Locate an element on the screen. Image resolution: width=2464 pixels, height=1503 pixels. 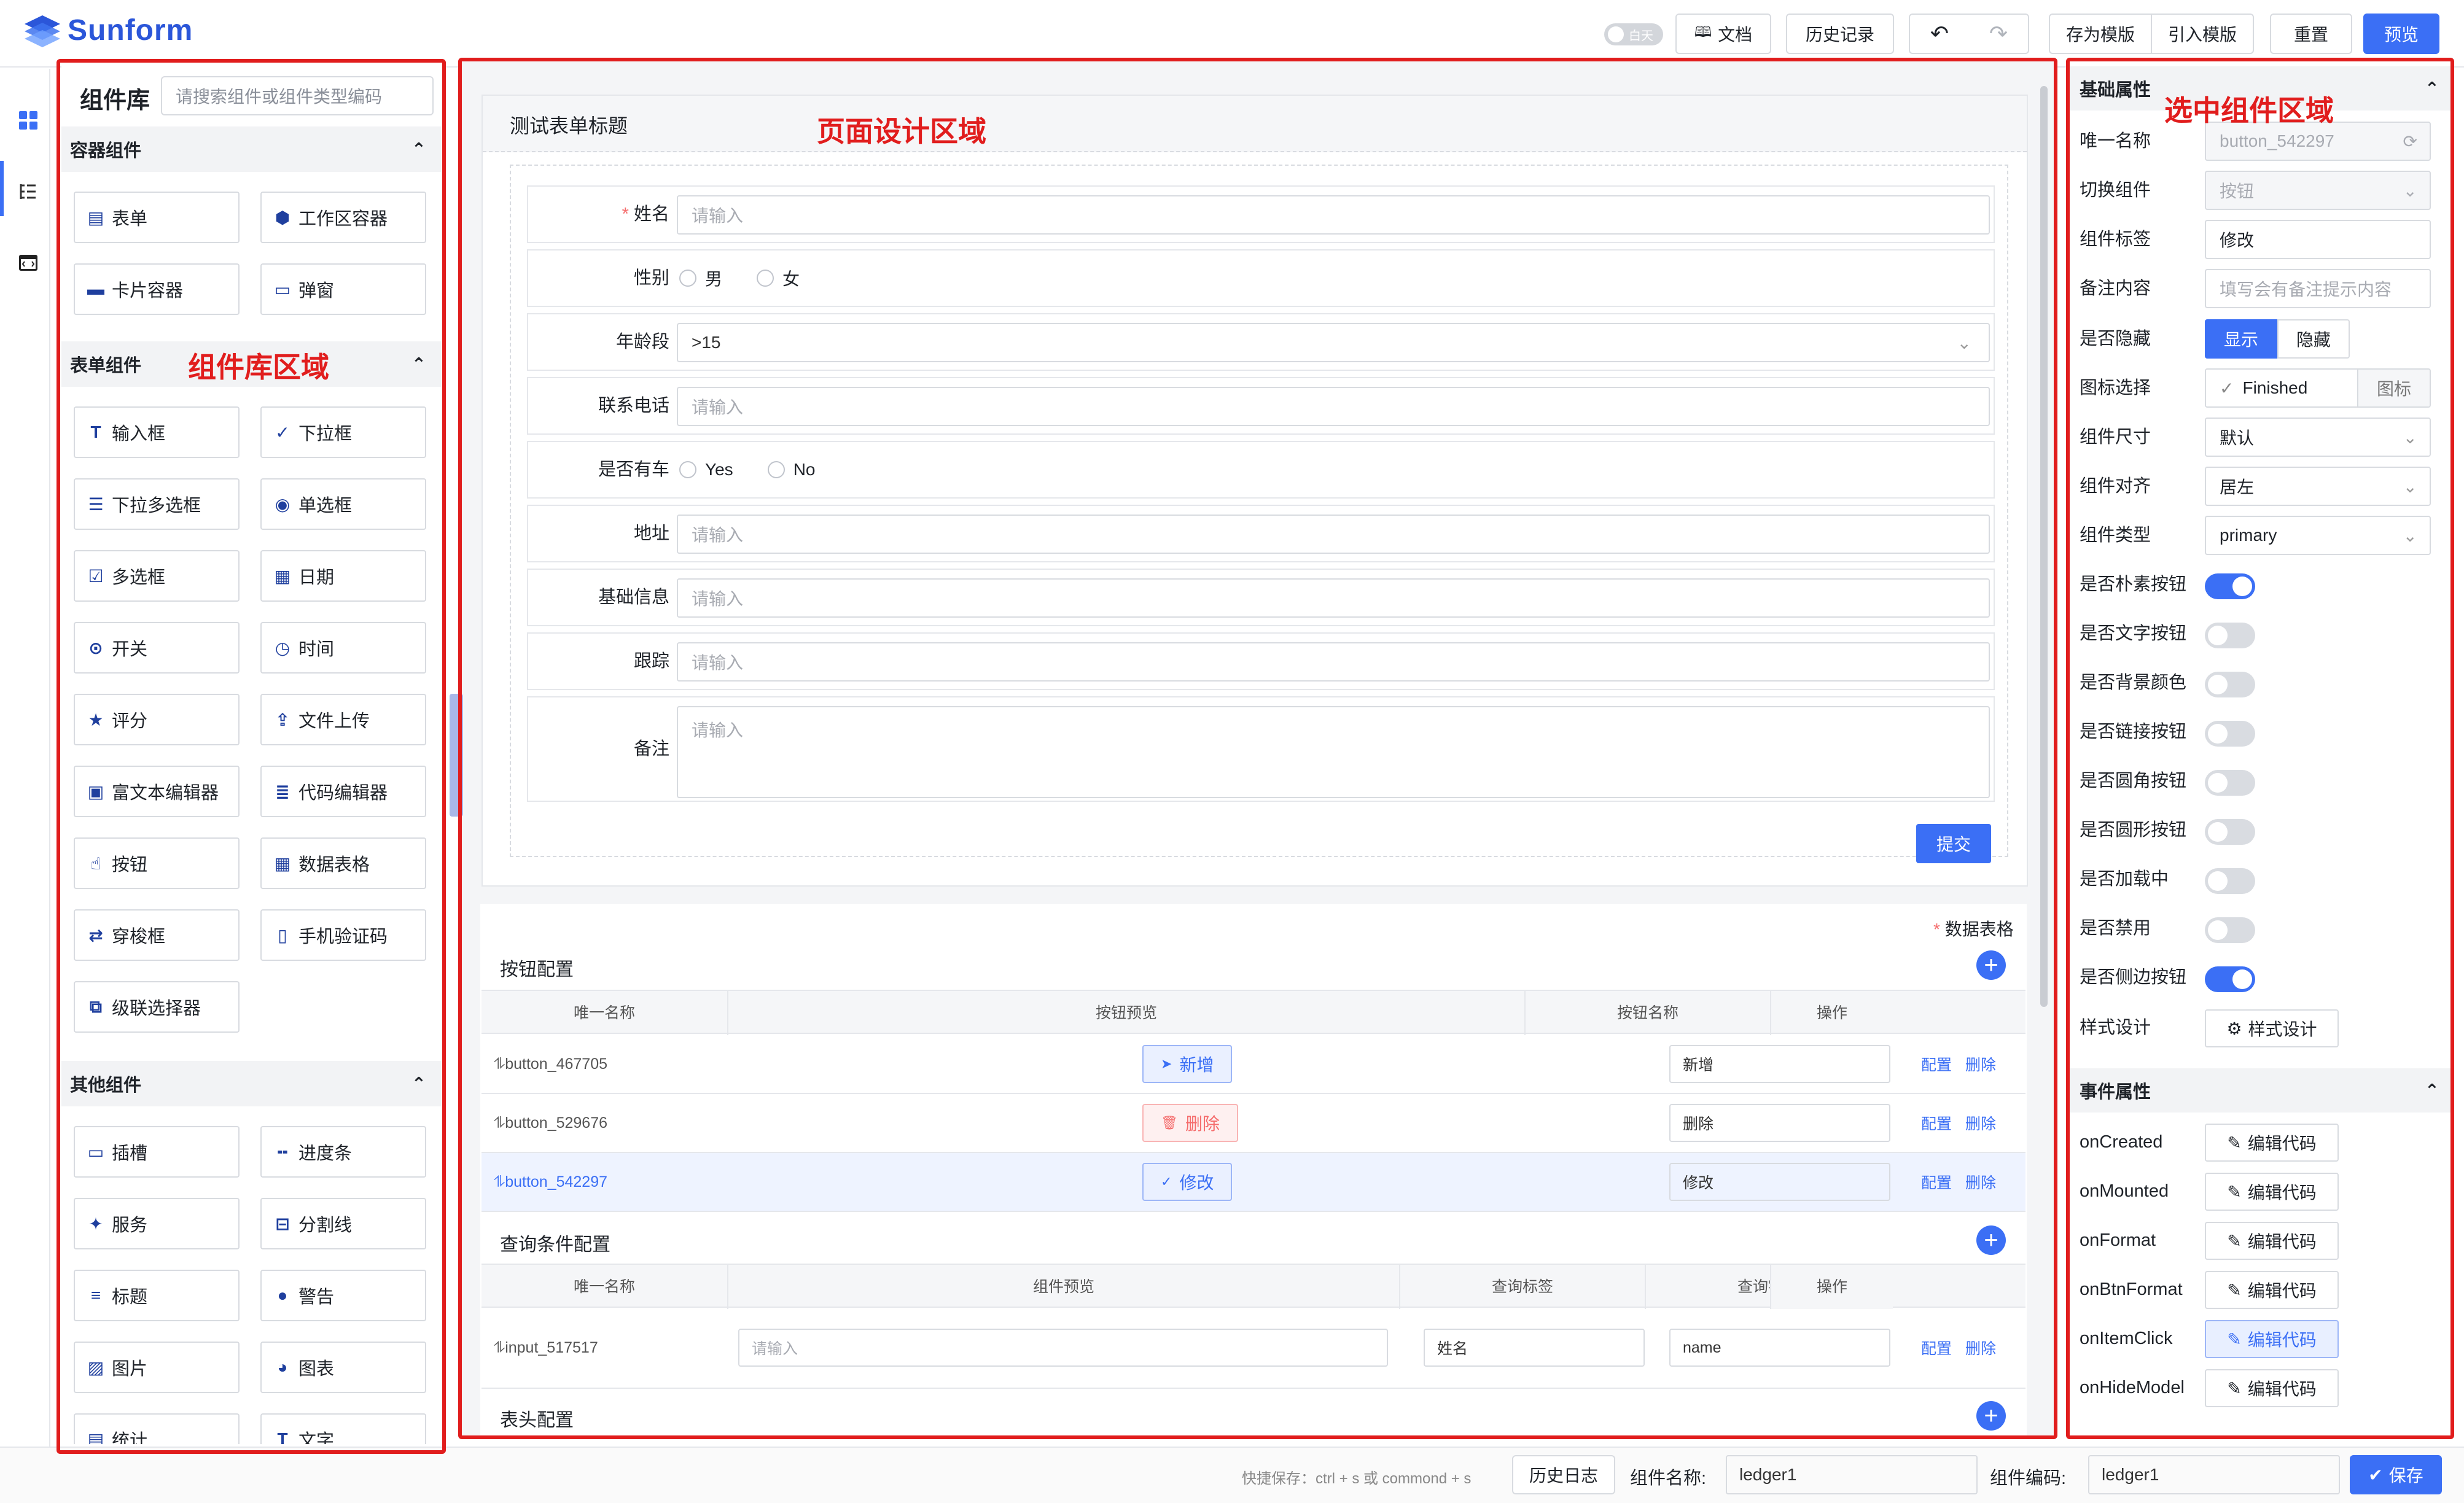
event-props-header: 事件属性 ⌃ is located at coordinates (2259, 1090).